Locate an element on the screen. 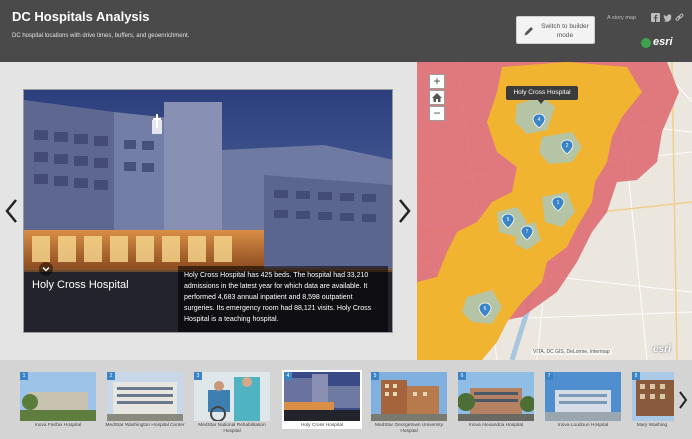 This screenshot has height=439, width=692. chevron-down-icon is located at coordinates (46, 269).